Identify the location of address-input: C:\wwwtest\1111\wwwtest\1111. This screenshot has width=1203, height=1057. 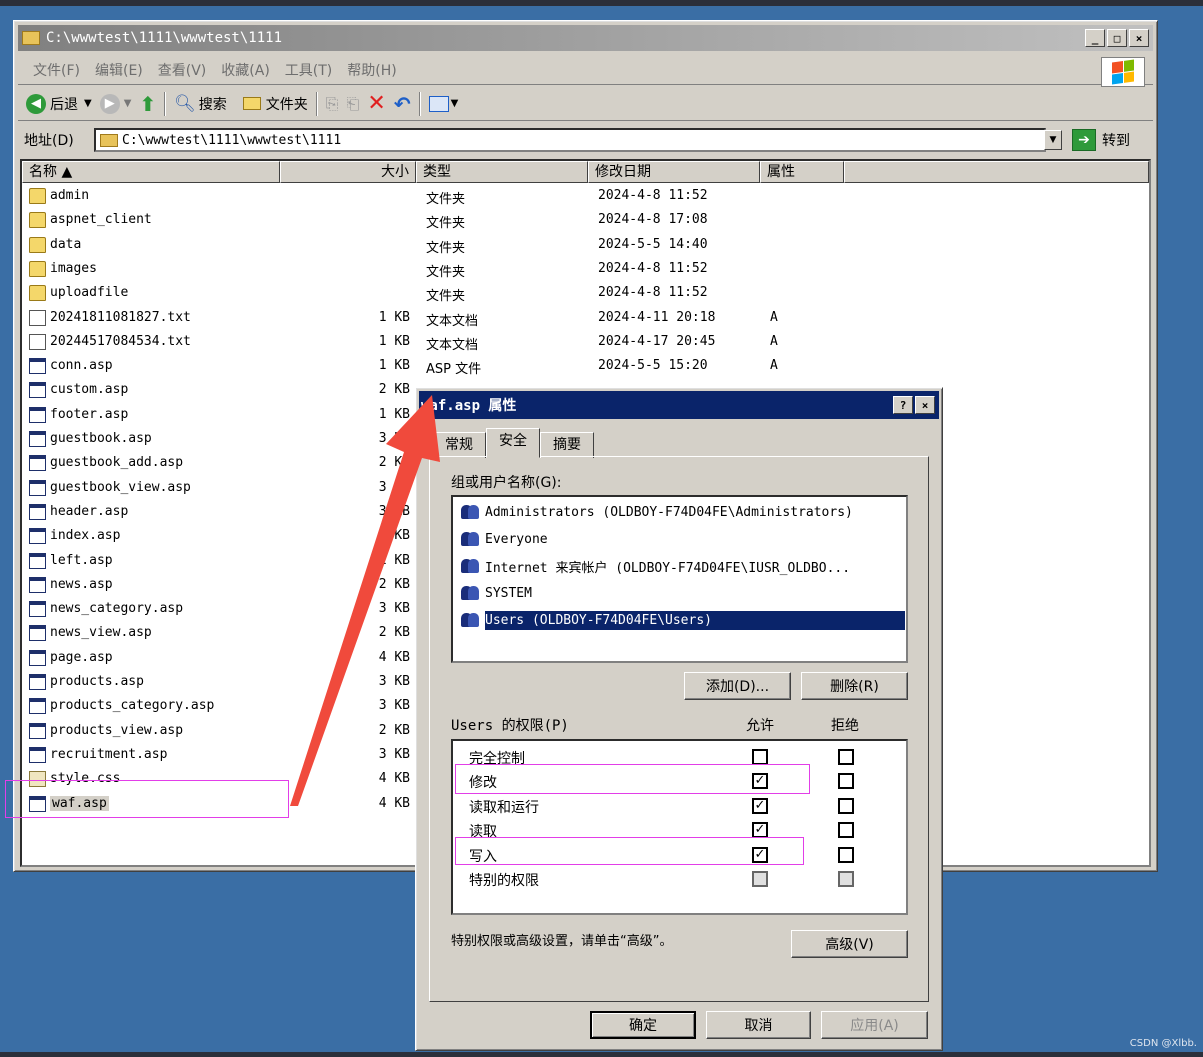
(570, 140).